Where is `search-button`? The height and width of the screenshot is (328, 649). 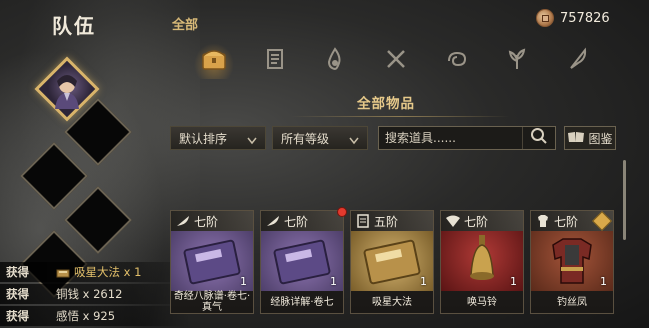
search-button is located at coordinates (538, 138).